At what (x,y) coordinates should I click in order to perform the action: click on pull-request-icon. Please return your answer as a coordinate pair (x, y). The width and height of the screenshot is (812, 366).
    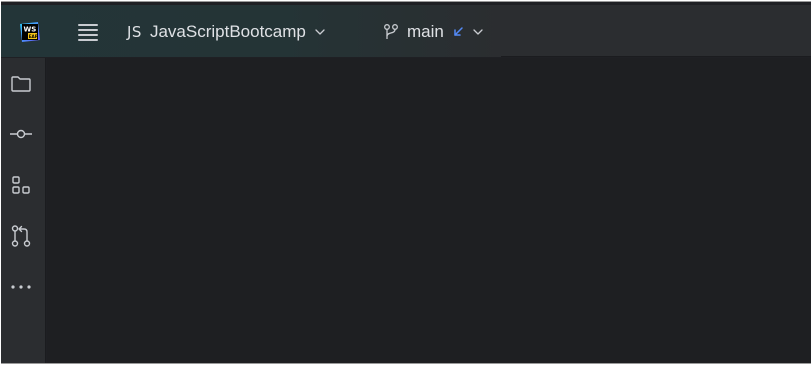
    Looking at the image, I should click on (21, 236).